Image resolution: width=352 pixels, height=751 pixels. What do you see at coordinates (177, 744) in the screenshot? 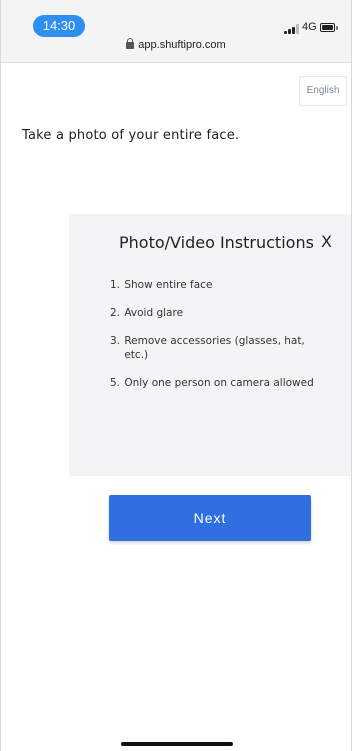
I see `home-indicator` at bounding box center [177, 744].